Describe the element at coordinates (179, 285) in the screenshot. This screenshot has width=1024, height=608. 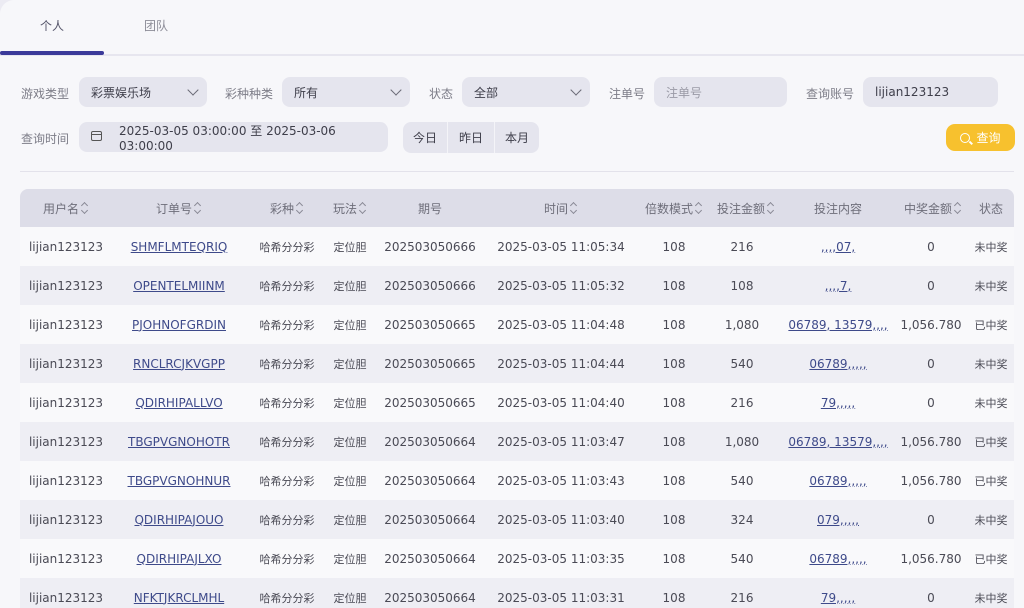
I see `cell-order-link: OPENTELMIINM` at that location.